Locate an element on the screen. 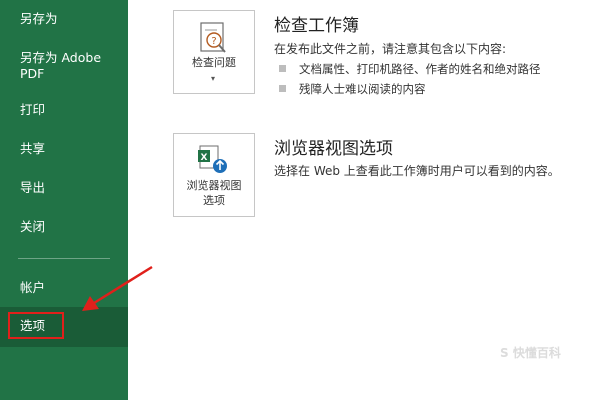 The width and height of the screenshot is (600, 400). inspect-issues-label: 检查问题 is located at coordinates (214, 62).